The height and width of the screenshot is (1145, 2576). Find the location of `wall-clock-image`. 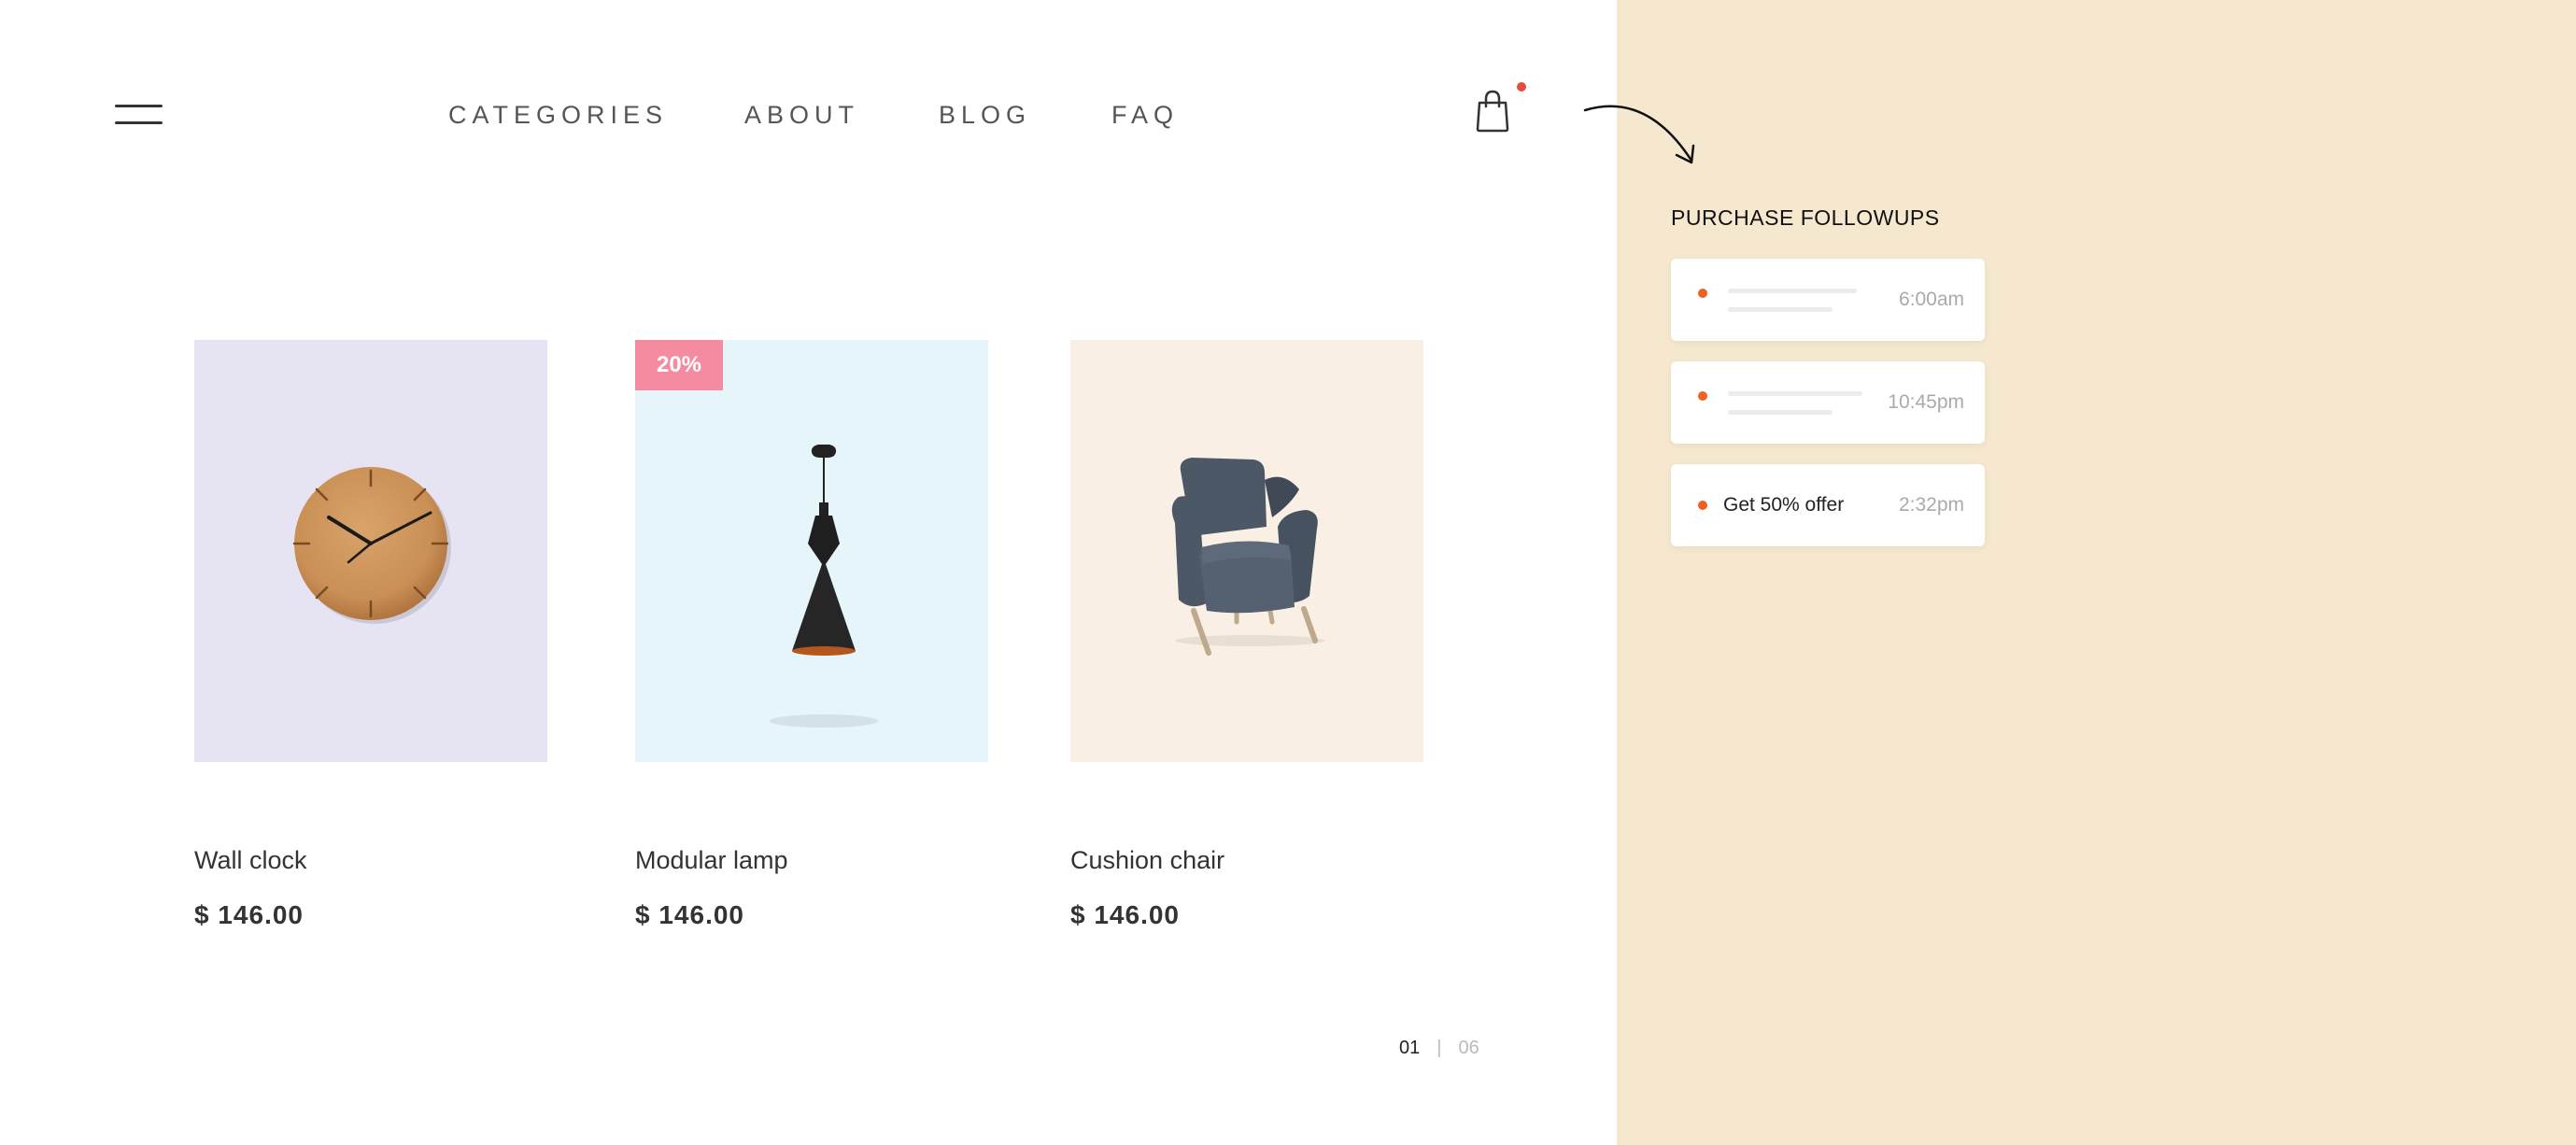

wall-clock-image is located at coordinates (371, 545).